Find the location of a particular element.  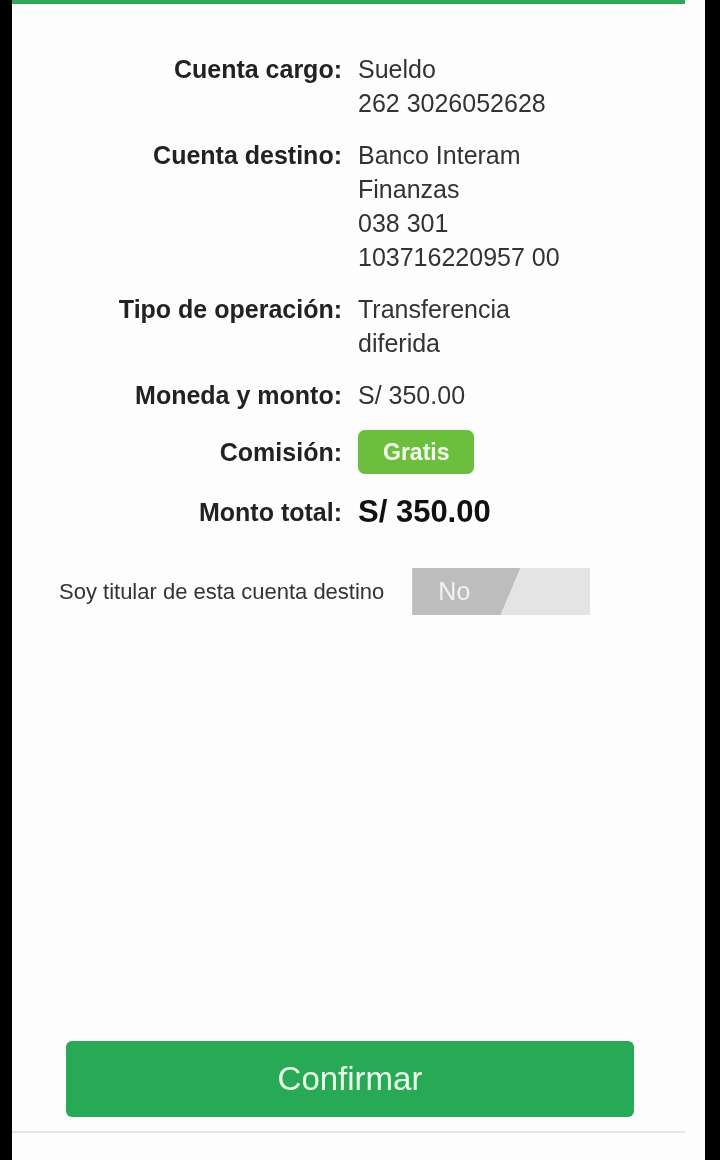

field-value: Finanzas is located at coordinates (409, 189).